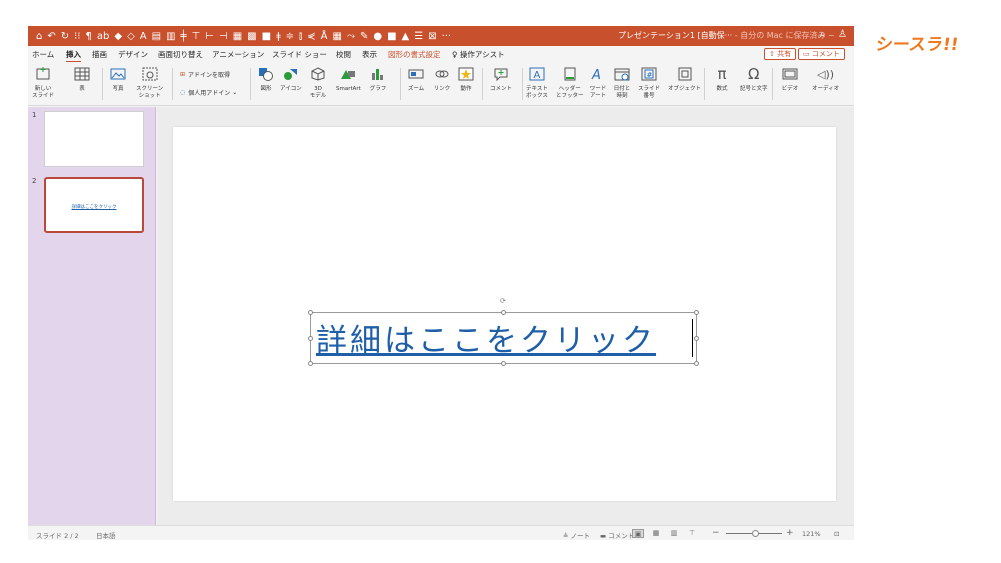  What do you see at coordinates (537, 82) in the screenshot?
I see `text-box-button: A テキスト ボックス` at bounding box center [537, 82].